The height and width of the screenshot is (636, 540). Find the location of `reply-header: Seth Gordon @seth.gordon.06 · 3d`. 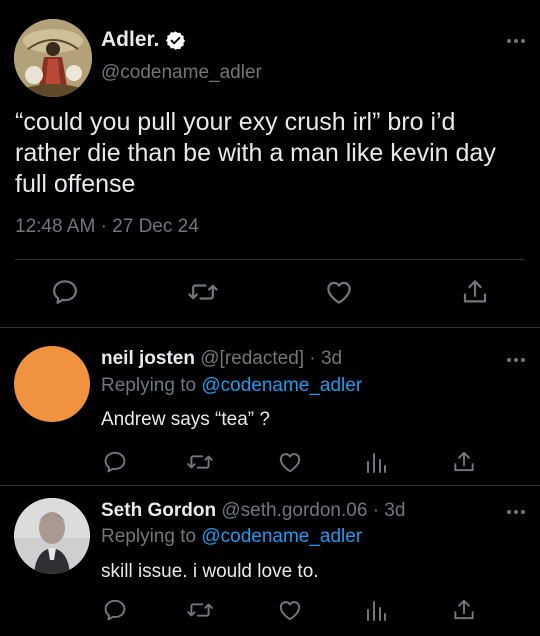

reply-header: Seth Gordon @seth.gordon.06 · 3d is located at coordinates (253, 511).